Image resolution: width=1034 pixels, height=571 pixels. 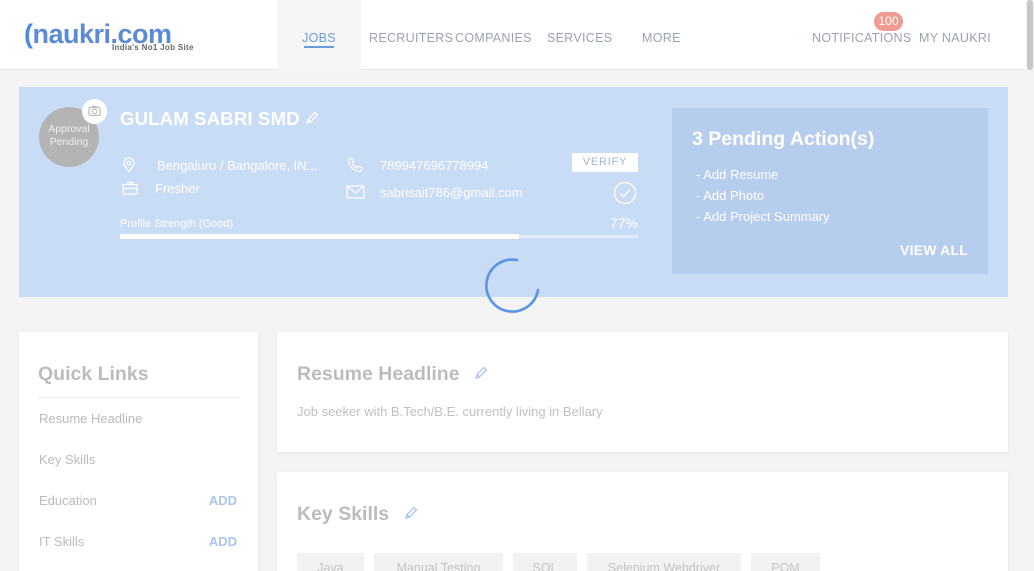 What do you see at coordinates (661, 35) in the screenshot?
I see `nav-more: MORE` at bounding box center [661, 35].